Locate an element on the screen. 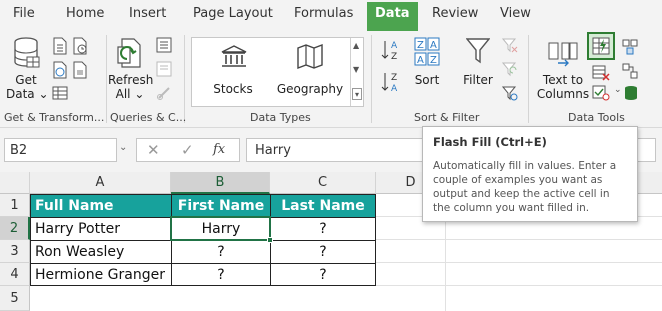 The width and height of the screenshot is (662, 311). gallery-more-icon: ▾ is located at coordinates (357, 94).